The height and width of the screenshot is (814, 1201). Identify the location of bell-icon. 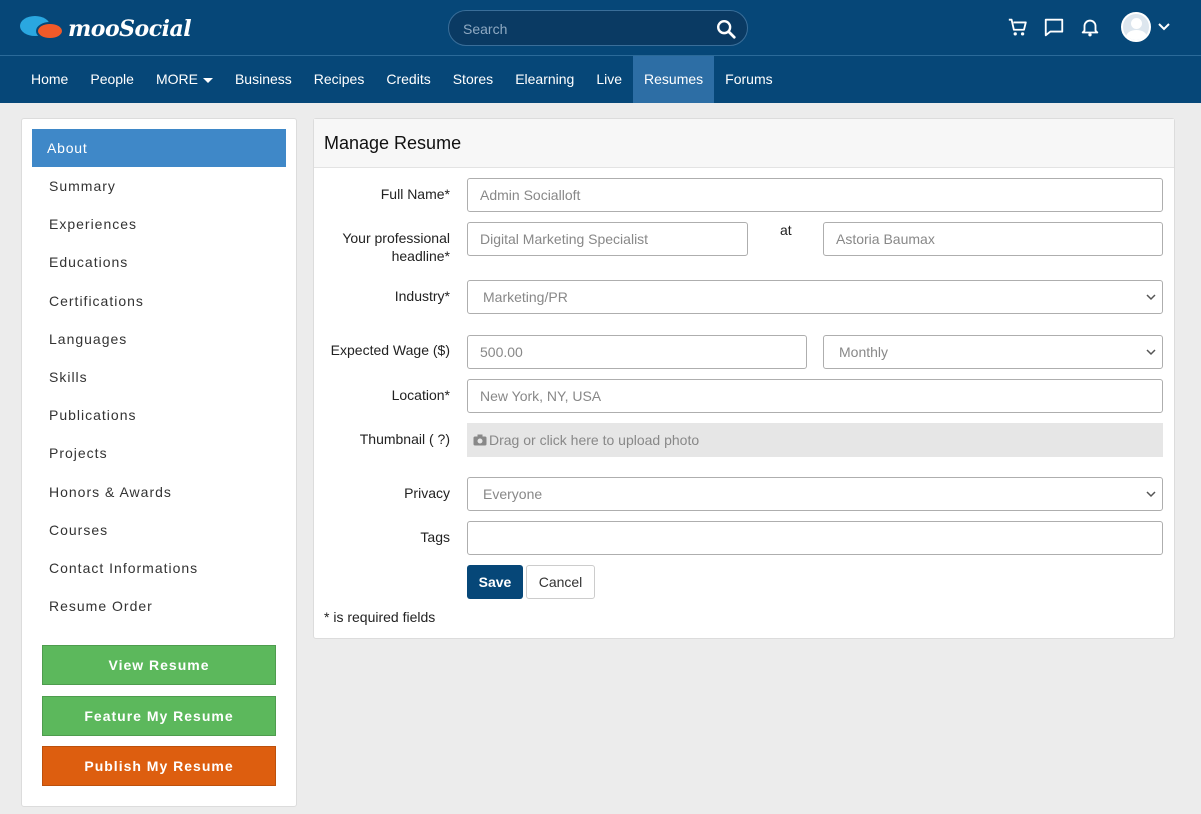
(1090, 27).